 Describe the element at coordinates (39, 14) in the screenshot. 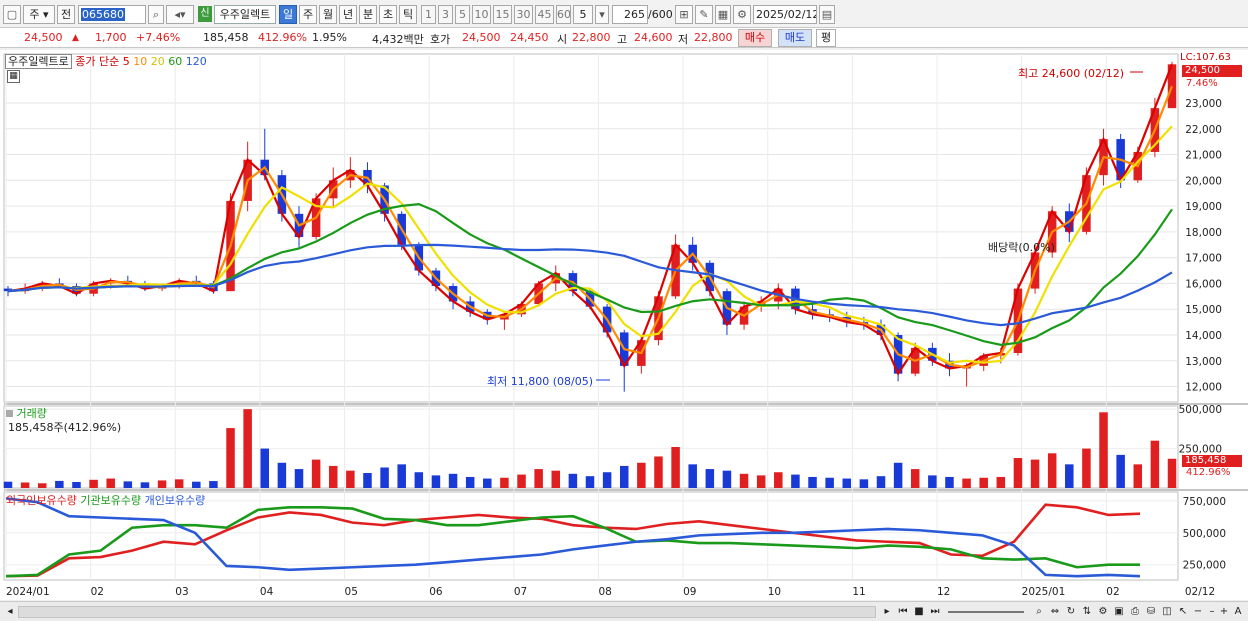

I see `period-select: 주 ▾` at that location.